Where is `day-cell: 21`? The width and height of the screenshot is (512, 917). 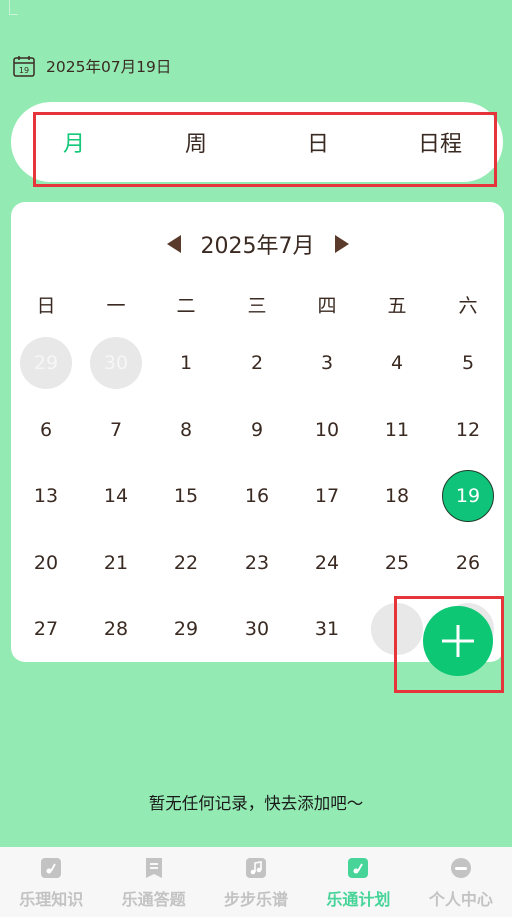 day-cell: 21 is located at coordinates (116, 563).